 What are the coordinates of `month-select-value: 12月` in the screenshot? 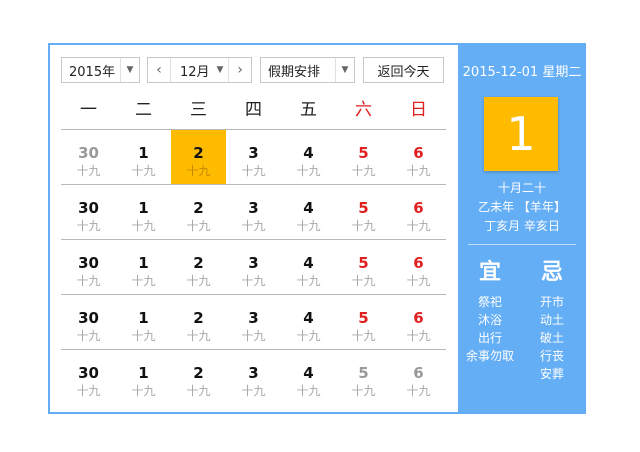 It's located at (195, 72).